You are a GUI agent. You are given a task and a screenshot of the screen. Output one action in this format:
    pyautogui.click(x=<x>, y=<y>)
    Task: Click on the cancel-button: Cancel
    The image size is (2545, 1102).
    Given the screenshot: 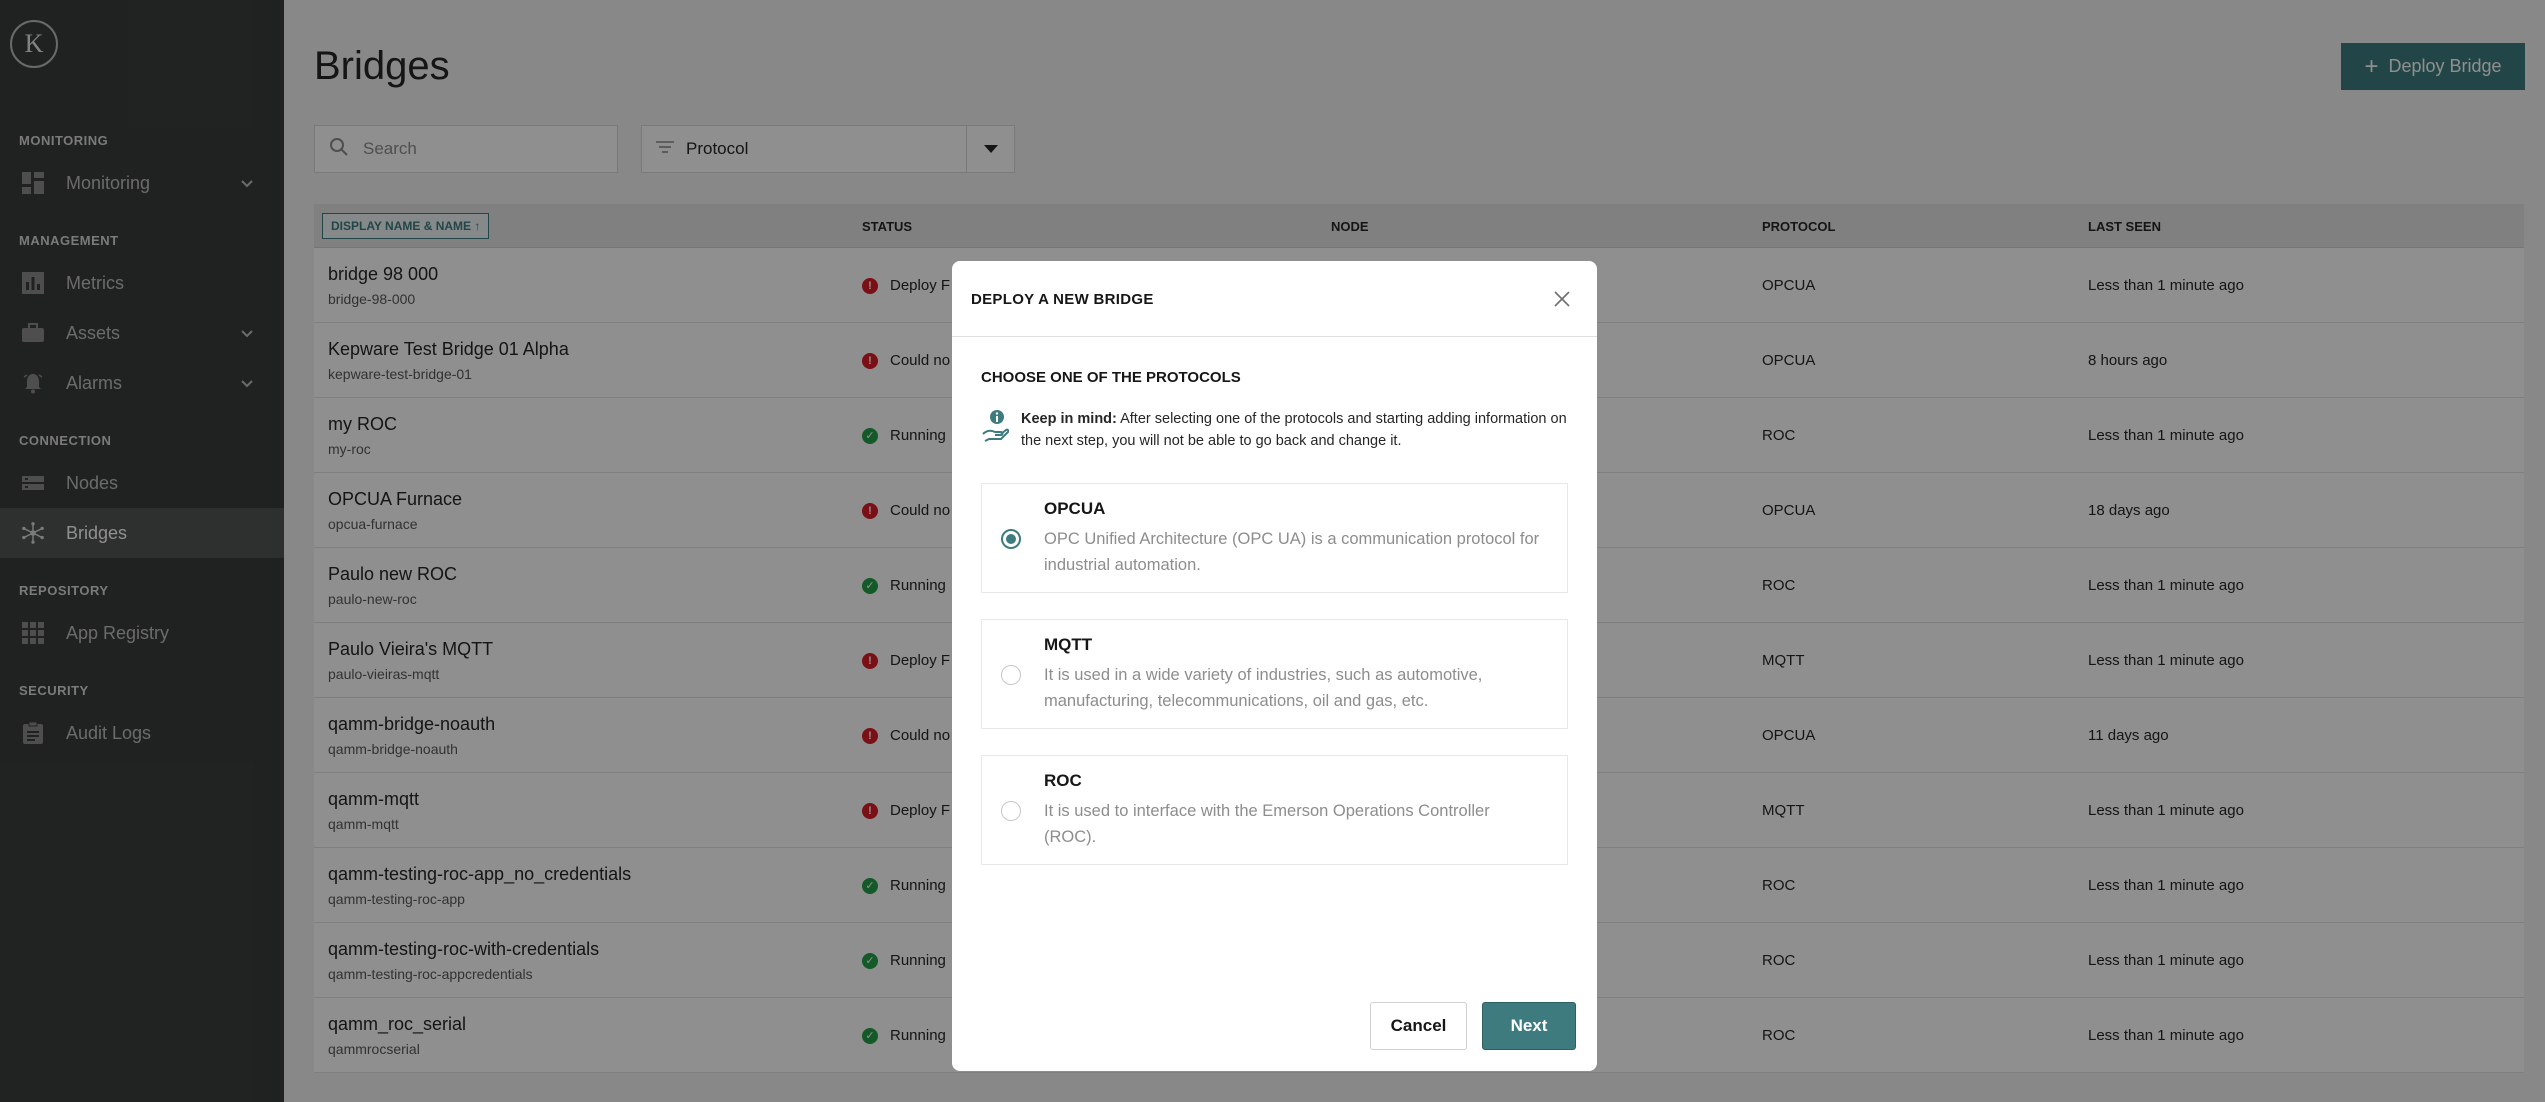 What is the action you would take?
    pyautogui.click(x=1418, y=1026)
    